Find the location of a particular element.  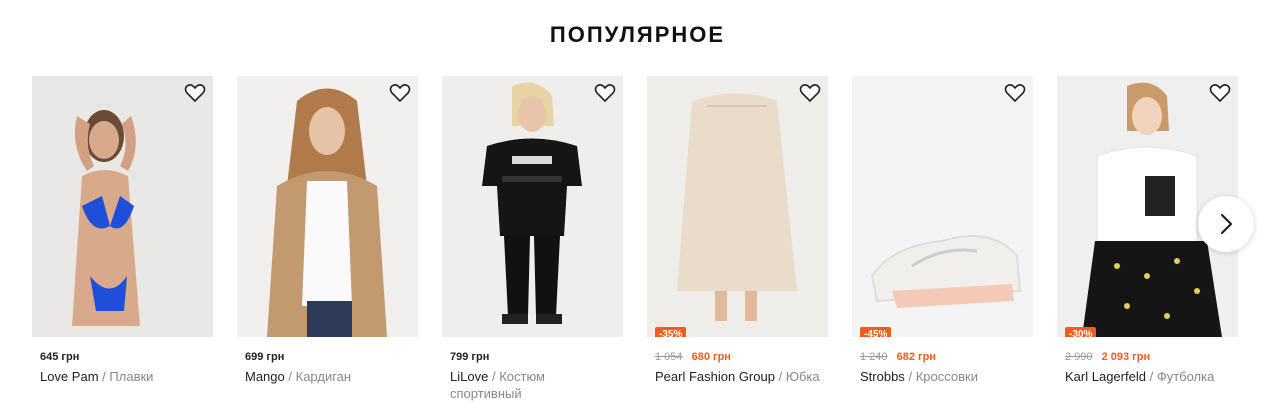

product-card: 645 грн Love Pam / Плавки is located at coordinates (122, 230).